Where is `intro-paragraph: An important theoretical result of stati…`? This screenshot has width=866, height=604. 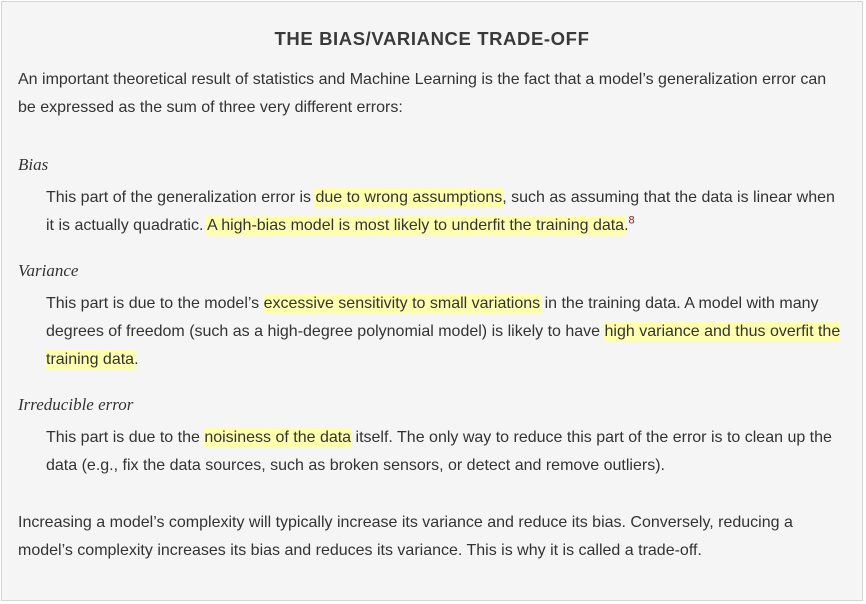
intro-paragraph: An important theoretical result of stati… is located at coordinates (422, 93).